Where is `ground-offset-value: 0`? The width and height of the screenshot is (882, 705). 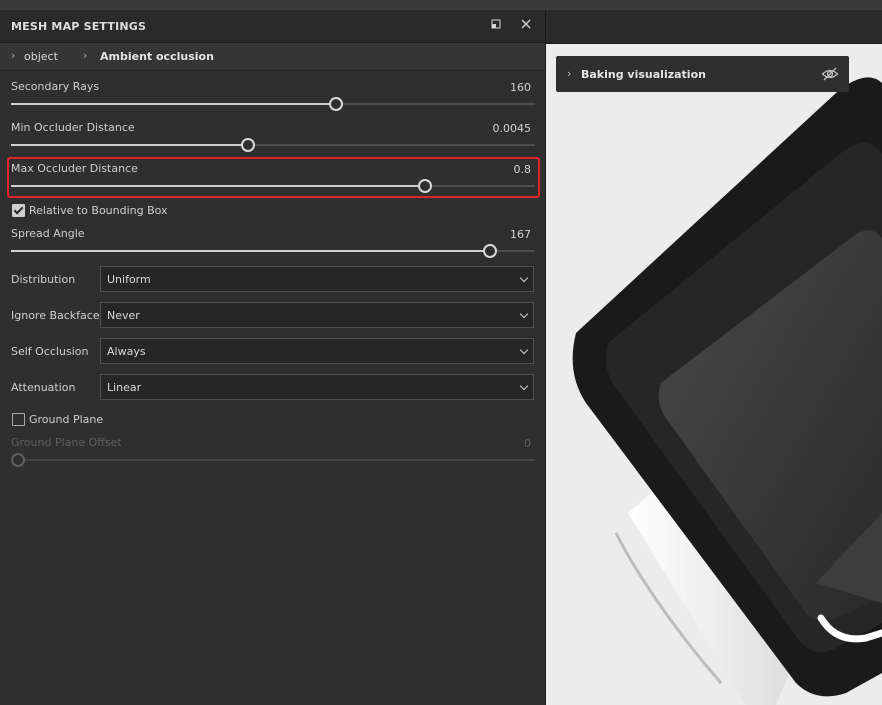
ground-offset-value: 0 is located at coordinates (527, 443).